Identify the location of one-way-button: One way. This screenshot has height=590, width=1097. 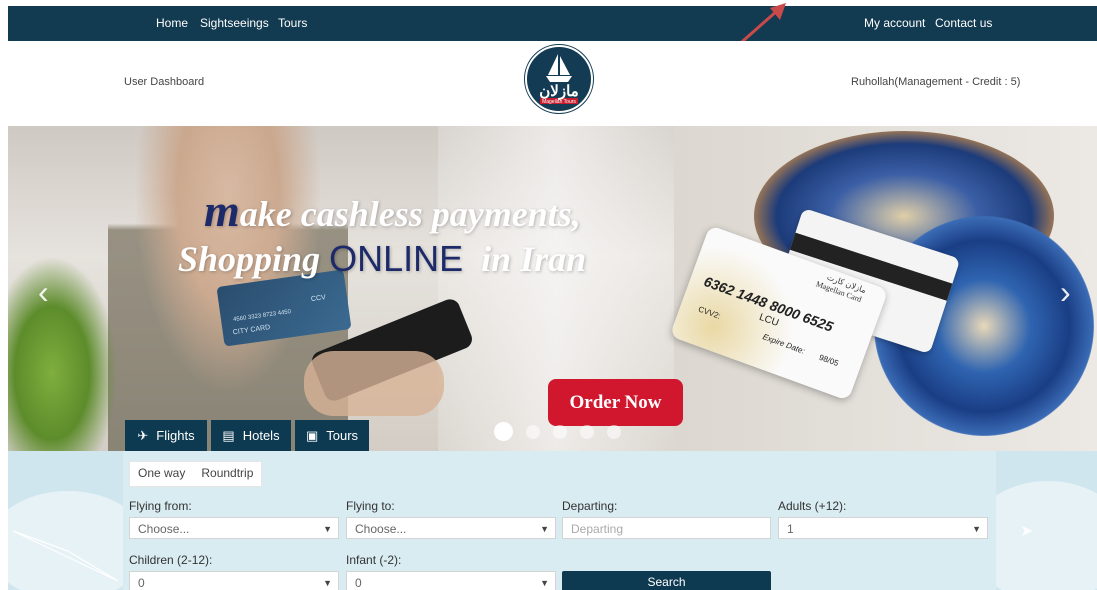
(161, 473).